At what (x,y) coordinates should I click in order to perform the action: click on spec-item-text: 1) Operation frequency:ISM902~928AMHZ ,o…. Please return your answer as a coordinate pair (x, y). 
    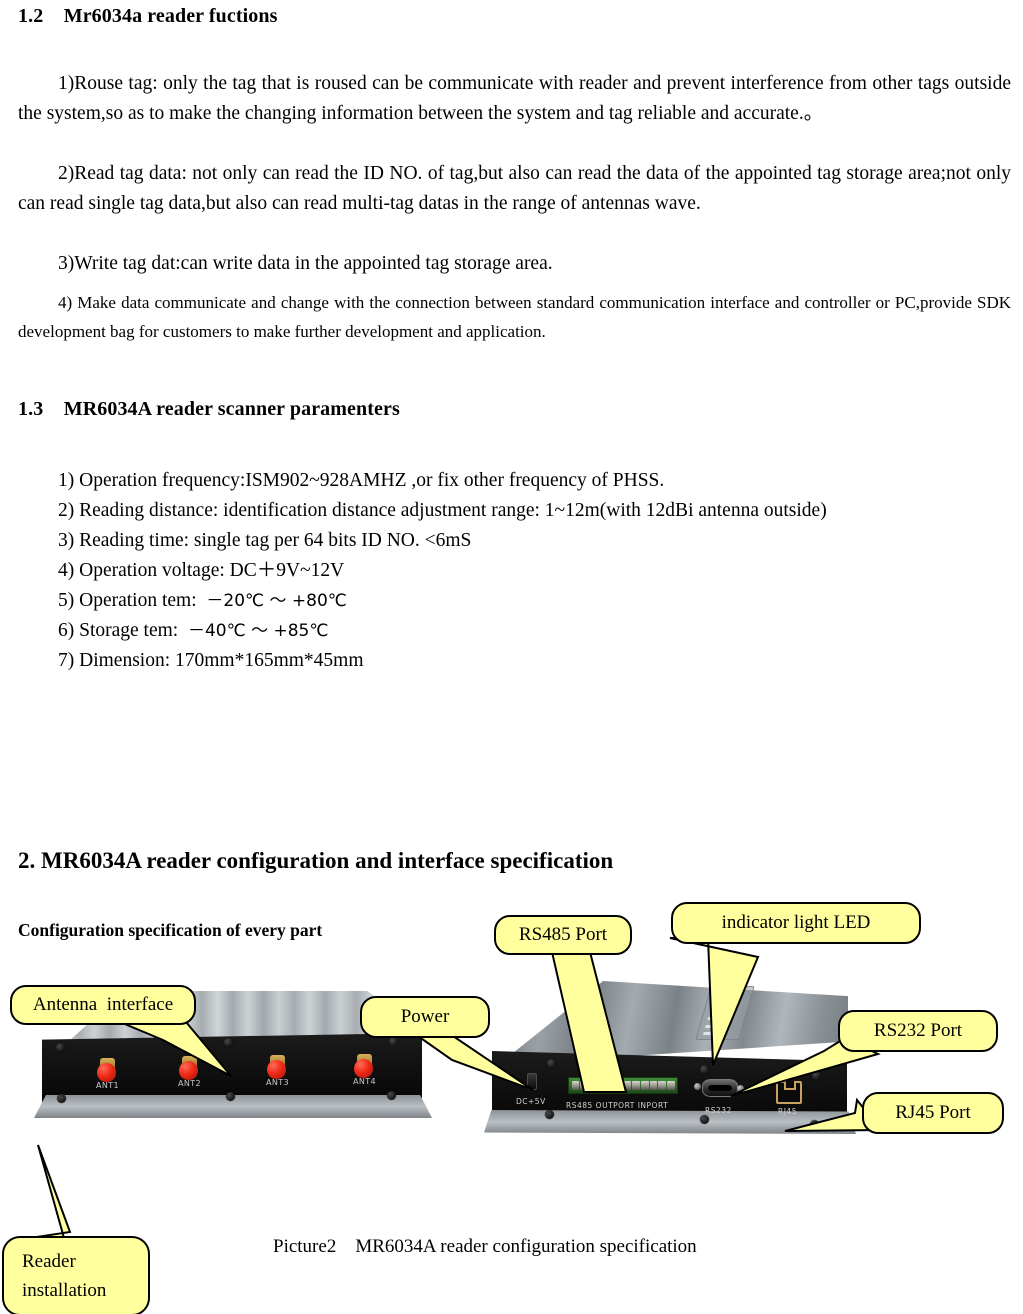
    Looking at the image, I should click on (361, 480).